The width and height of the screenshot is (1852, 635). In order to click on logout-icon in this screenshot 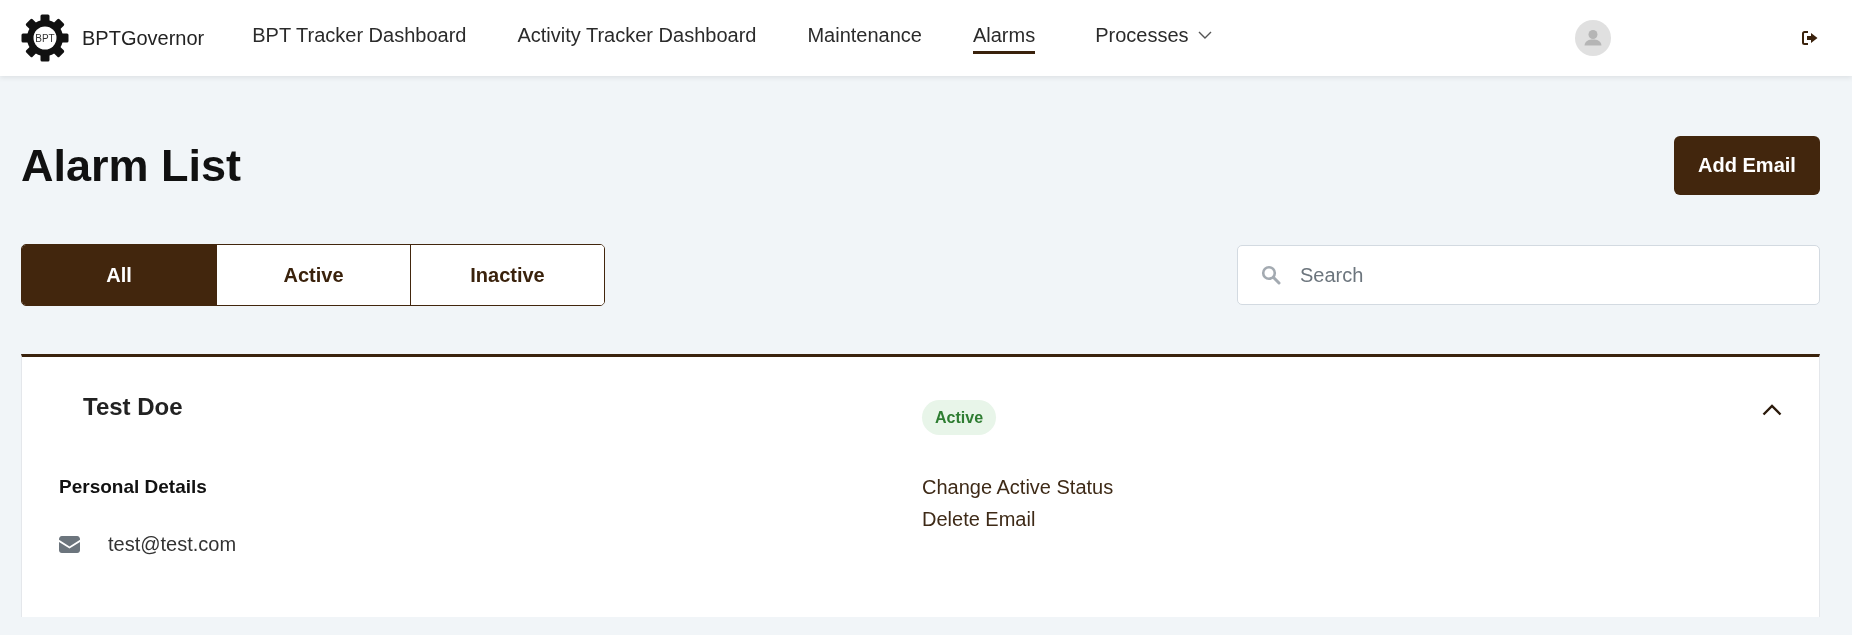, I will do `click(1810, 38)`.